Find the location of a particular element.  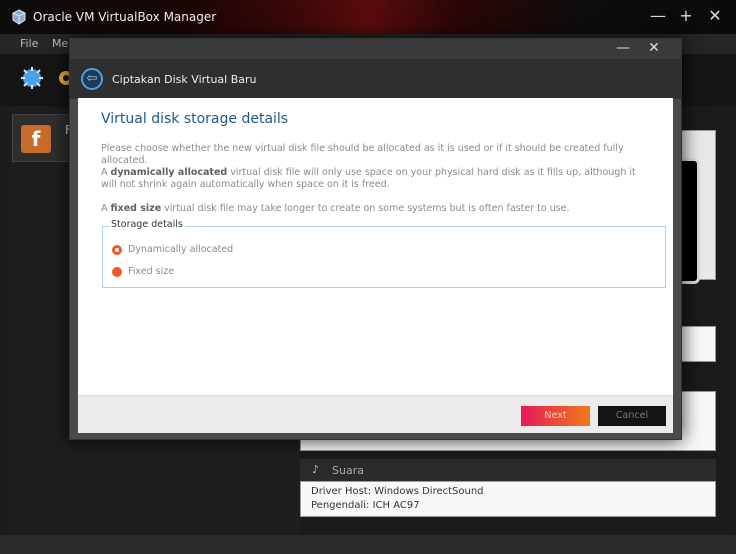

audio-driver-line: Driver Host: Windows DirectSound is located at coordinates (397, 491).